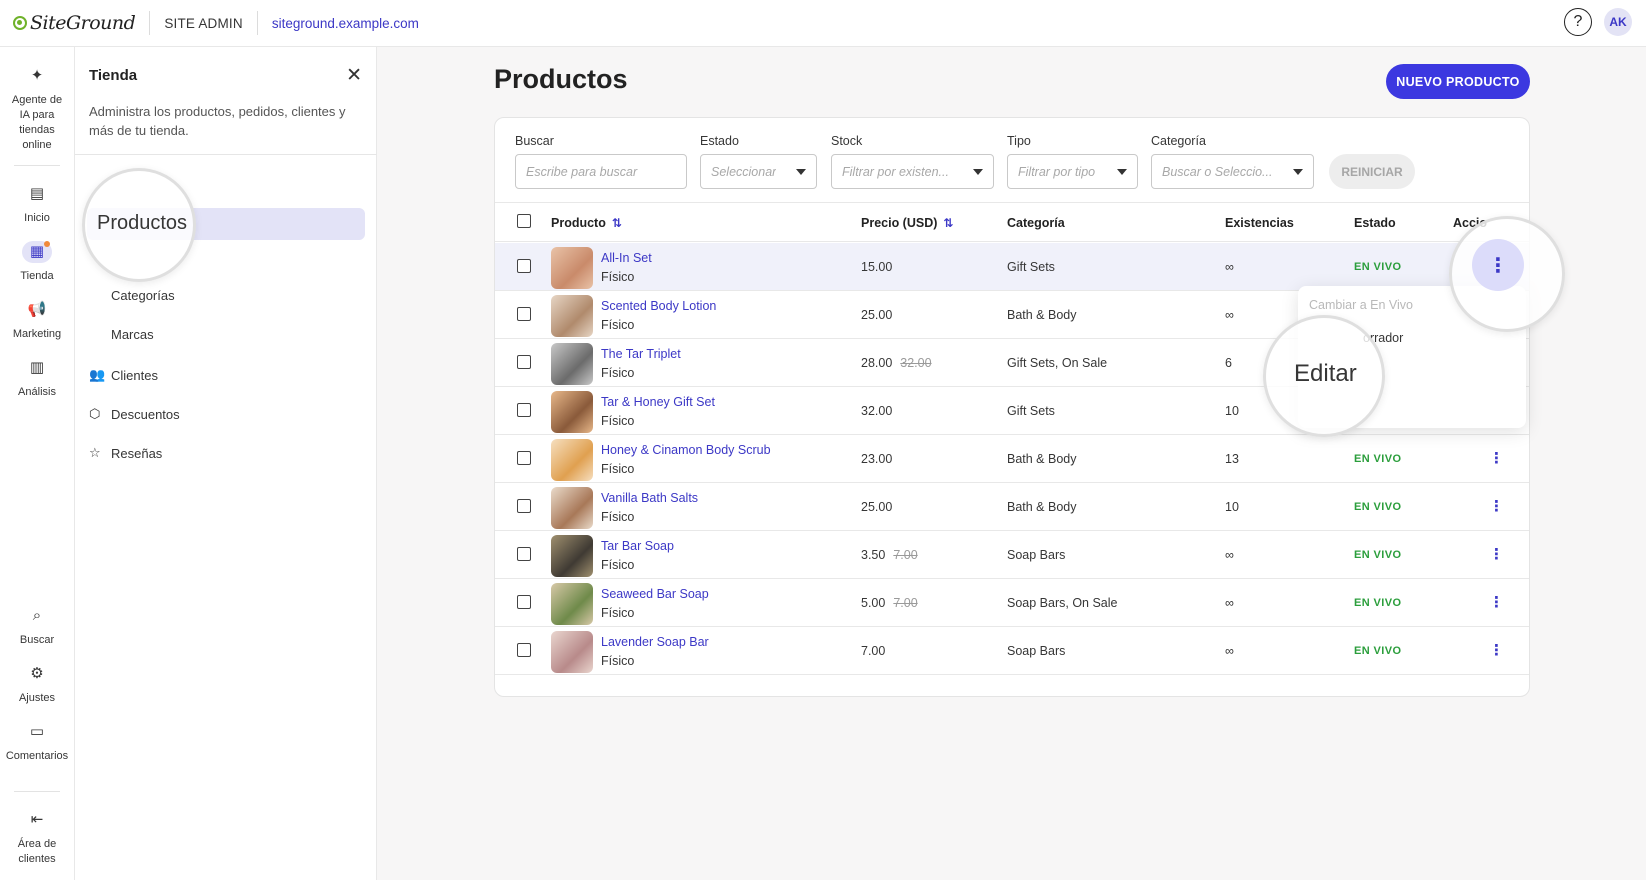 This screenshot has height=880, width=1646. I want to click on product-name-link: Scented Body Lotion, so click(658, 306).